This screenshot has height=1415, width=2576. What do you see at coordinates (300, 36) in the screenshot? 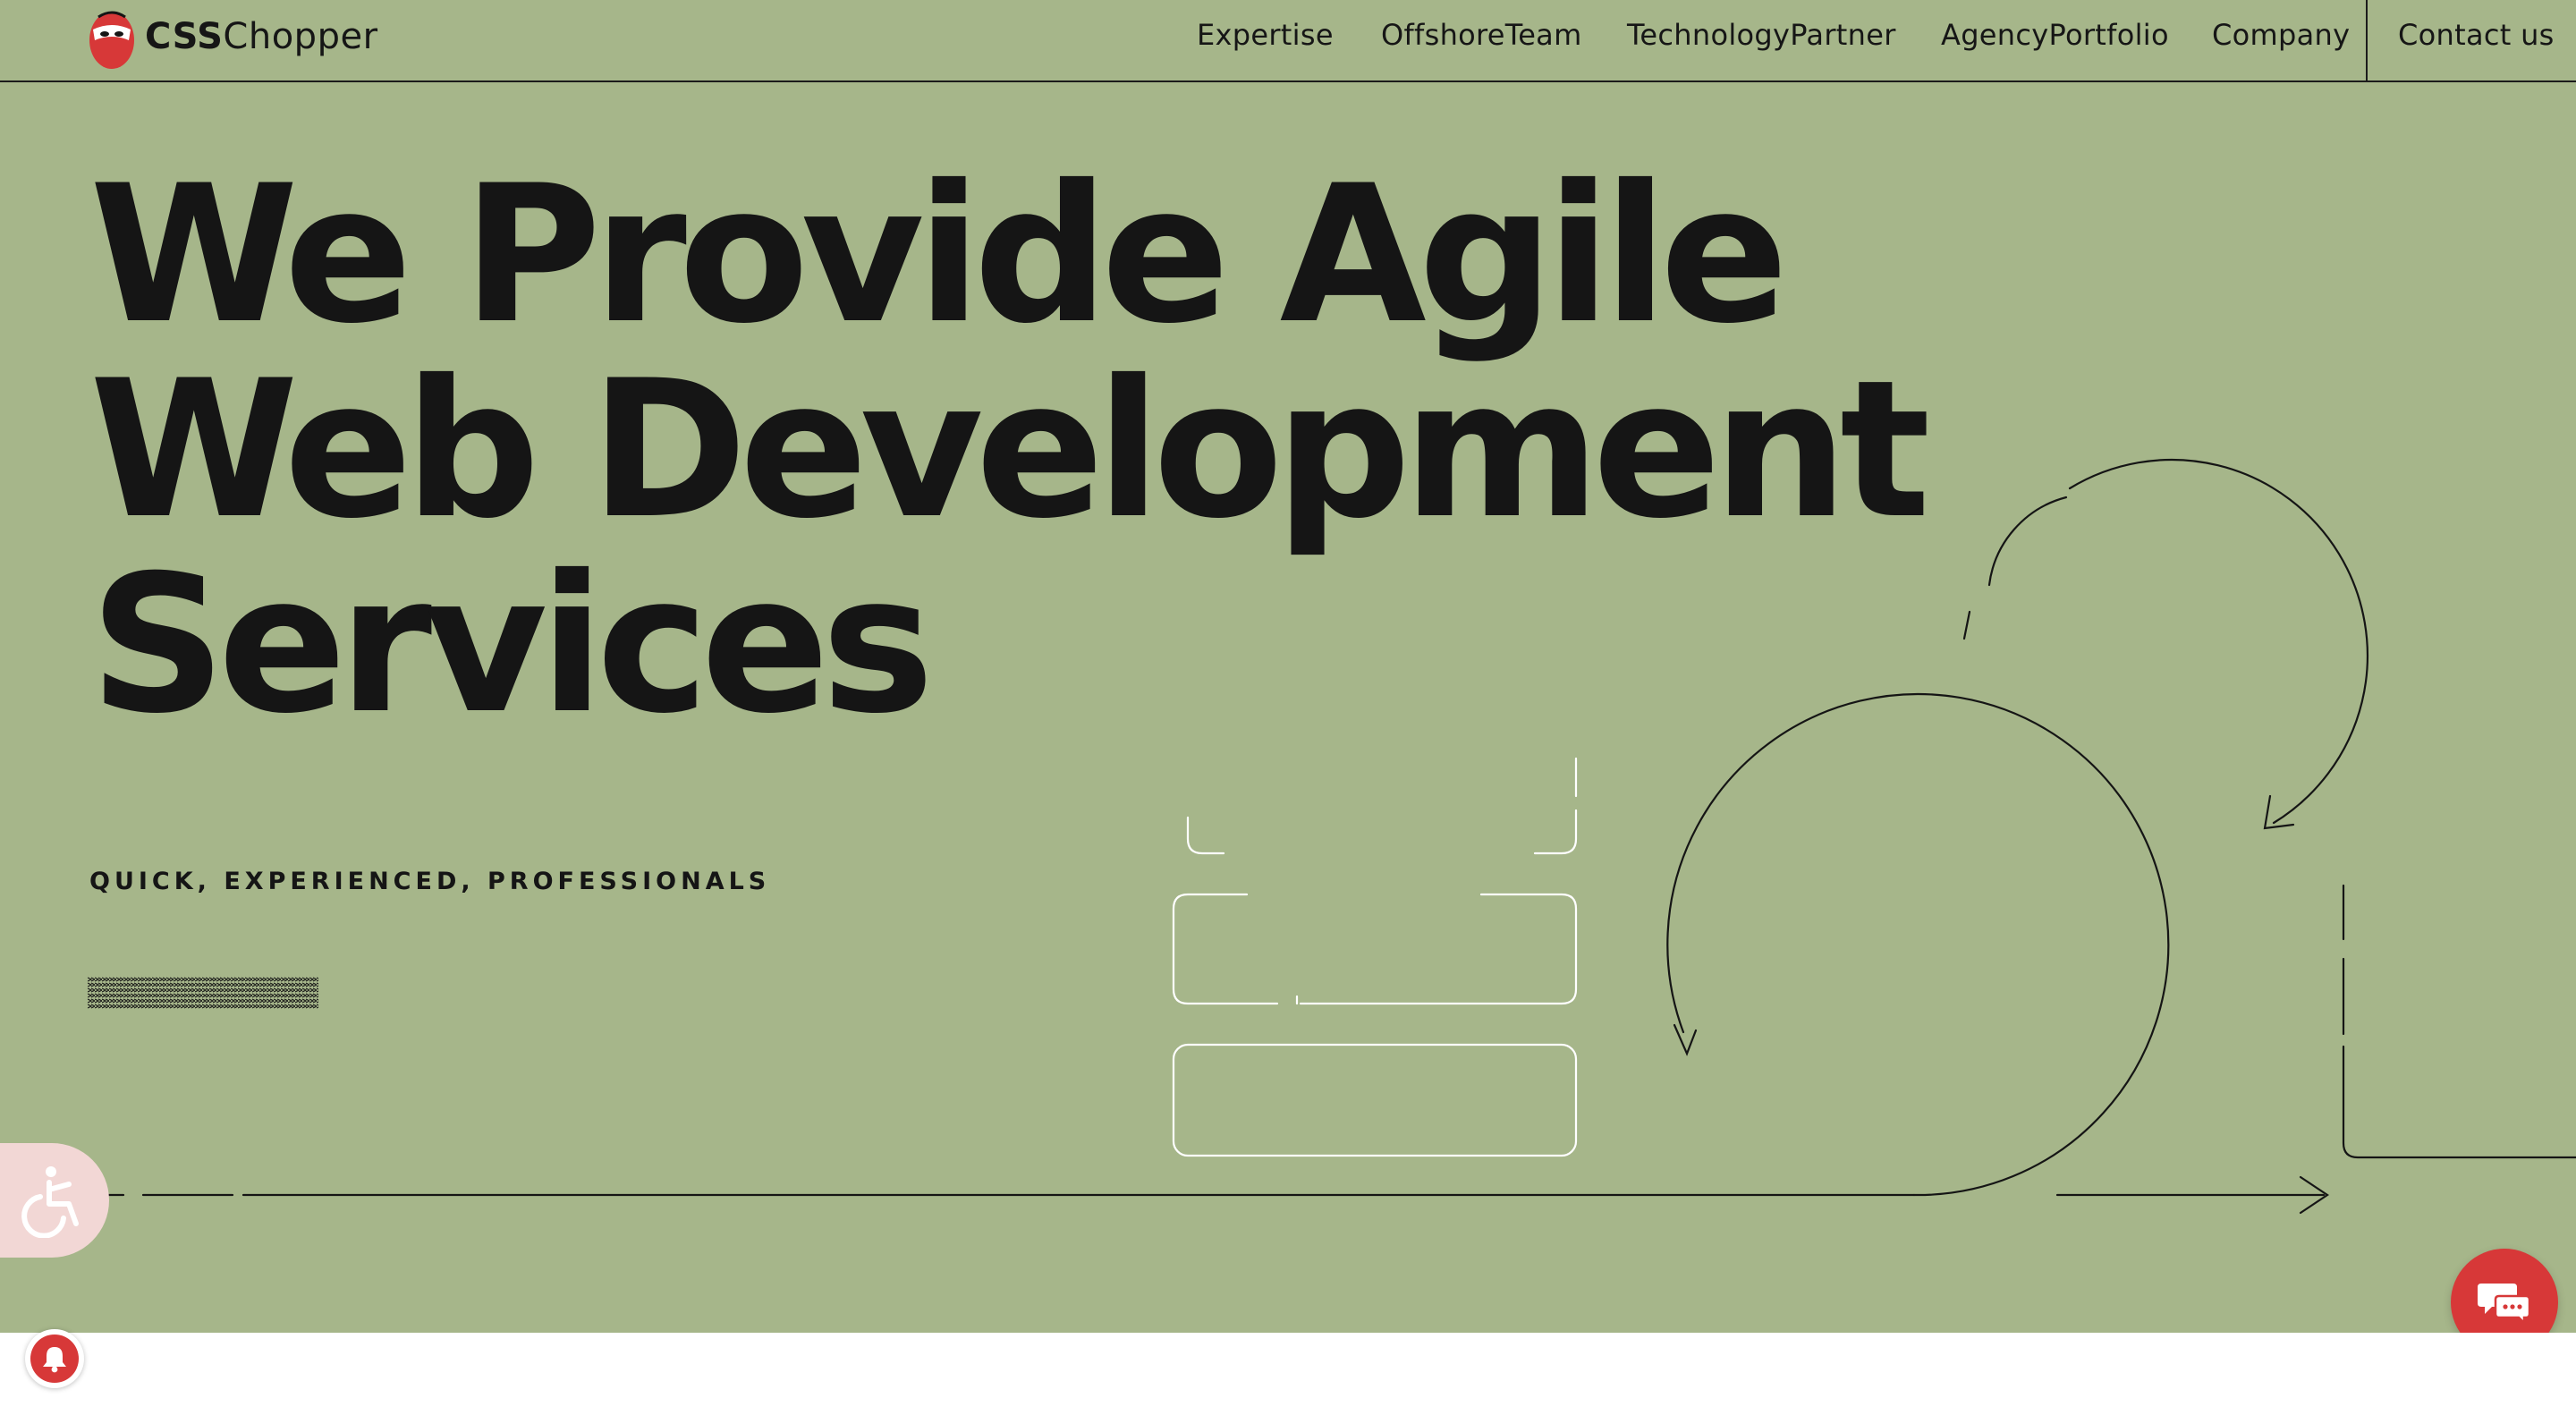
I see `logo-regular-text: Chopper` at bounding box center [300, 36].